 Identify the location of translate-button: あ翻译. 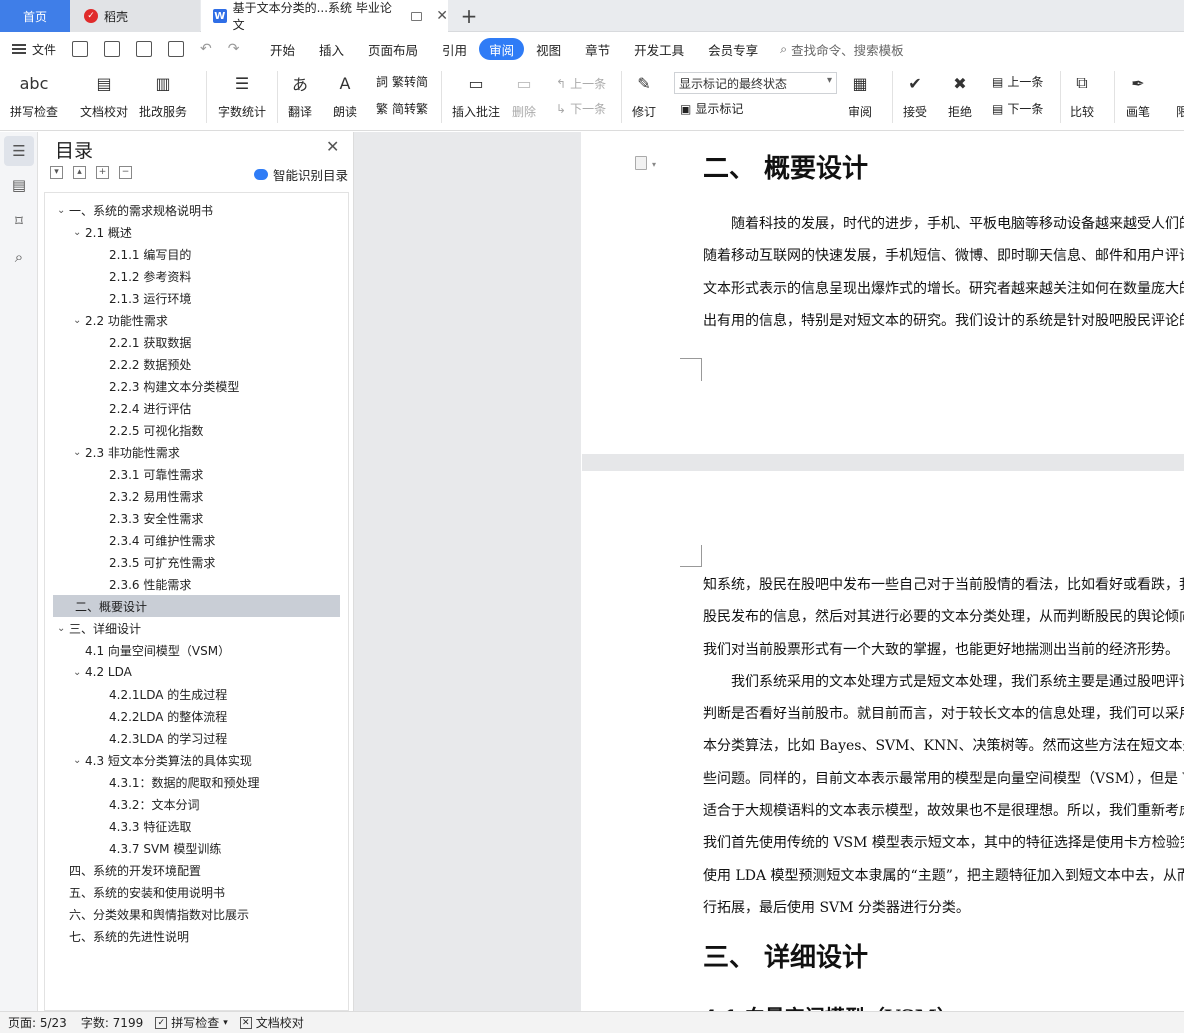
(300, 94).